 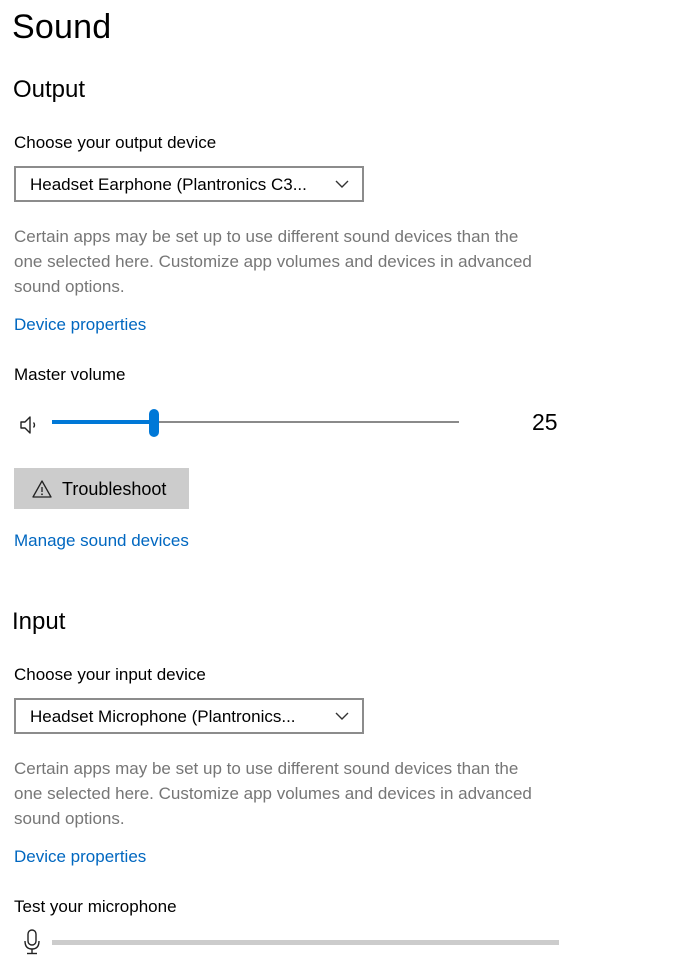 What do you see at coordinates (103, 422) in the screenshot?
I see `volume-slider-fill` at bounding box center [103, 422].